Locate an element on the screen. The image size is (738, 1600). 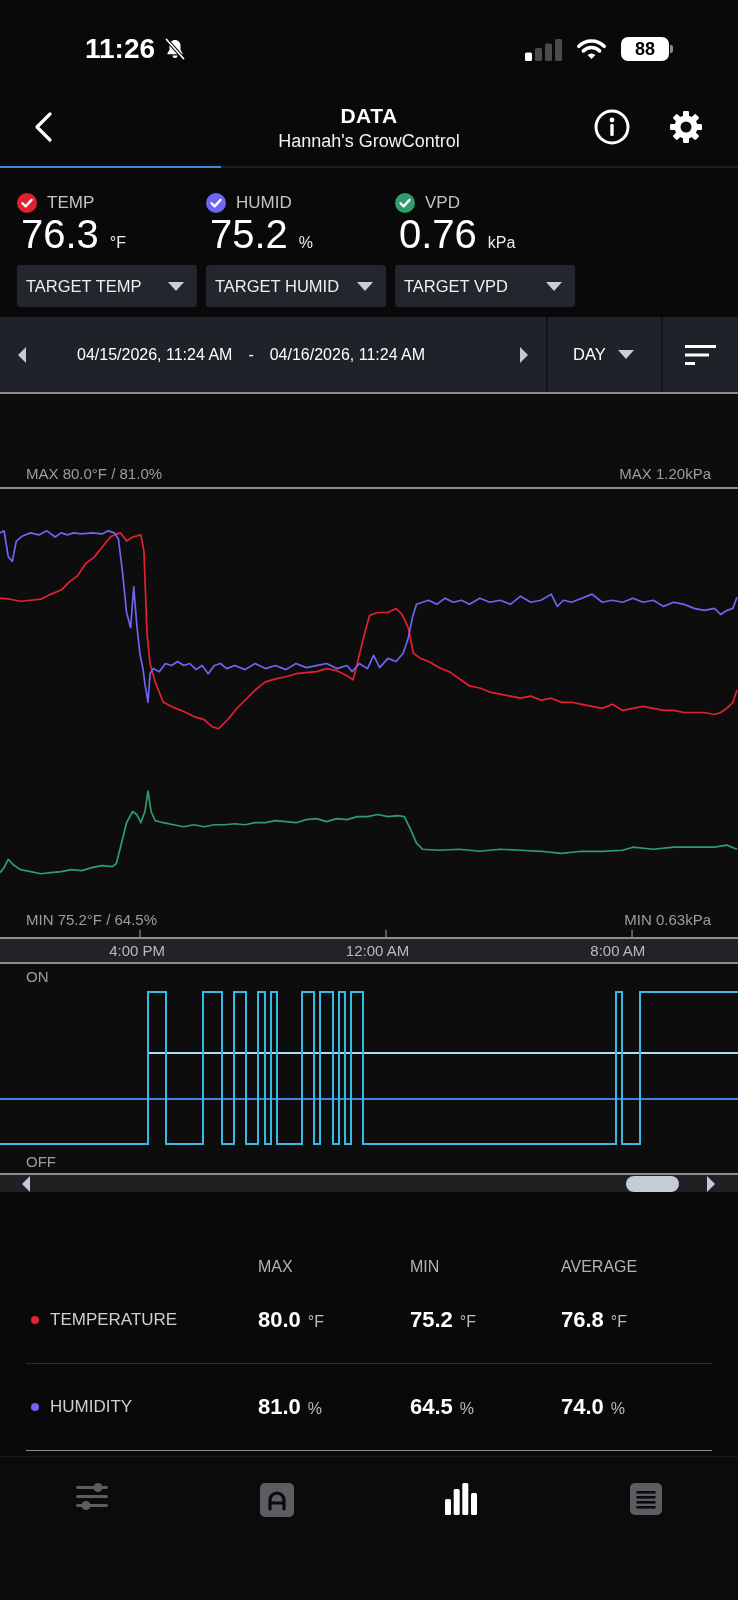
range-start-date: 04/15/2026, 11:24 AM is located at coordinates (155, 354).